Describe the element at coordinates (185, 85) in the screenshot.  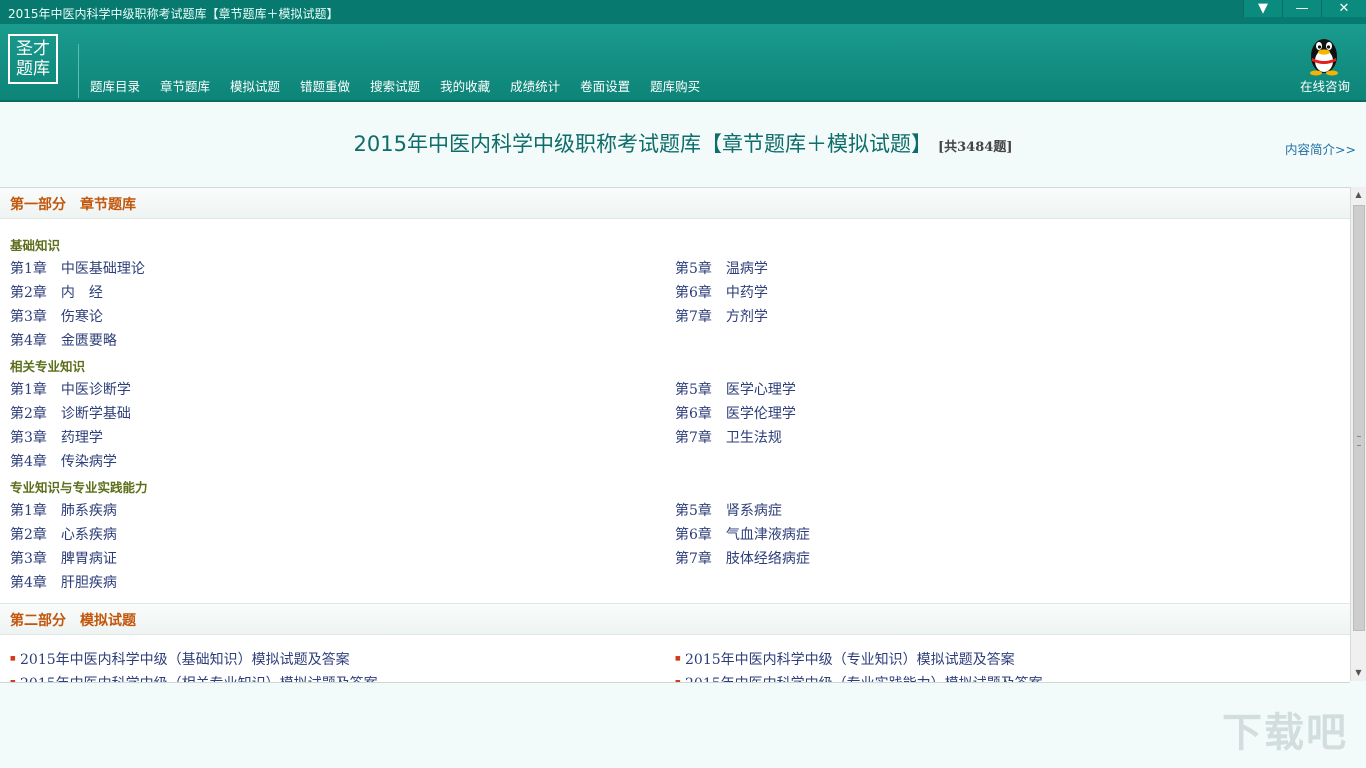
I see `nav-chapter-bank: 章节题库` at that location.